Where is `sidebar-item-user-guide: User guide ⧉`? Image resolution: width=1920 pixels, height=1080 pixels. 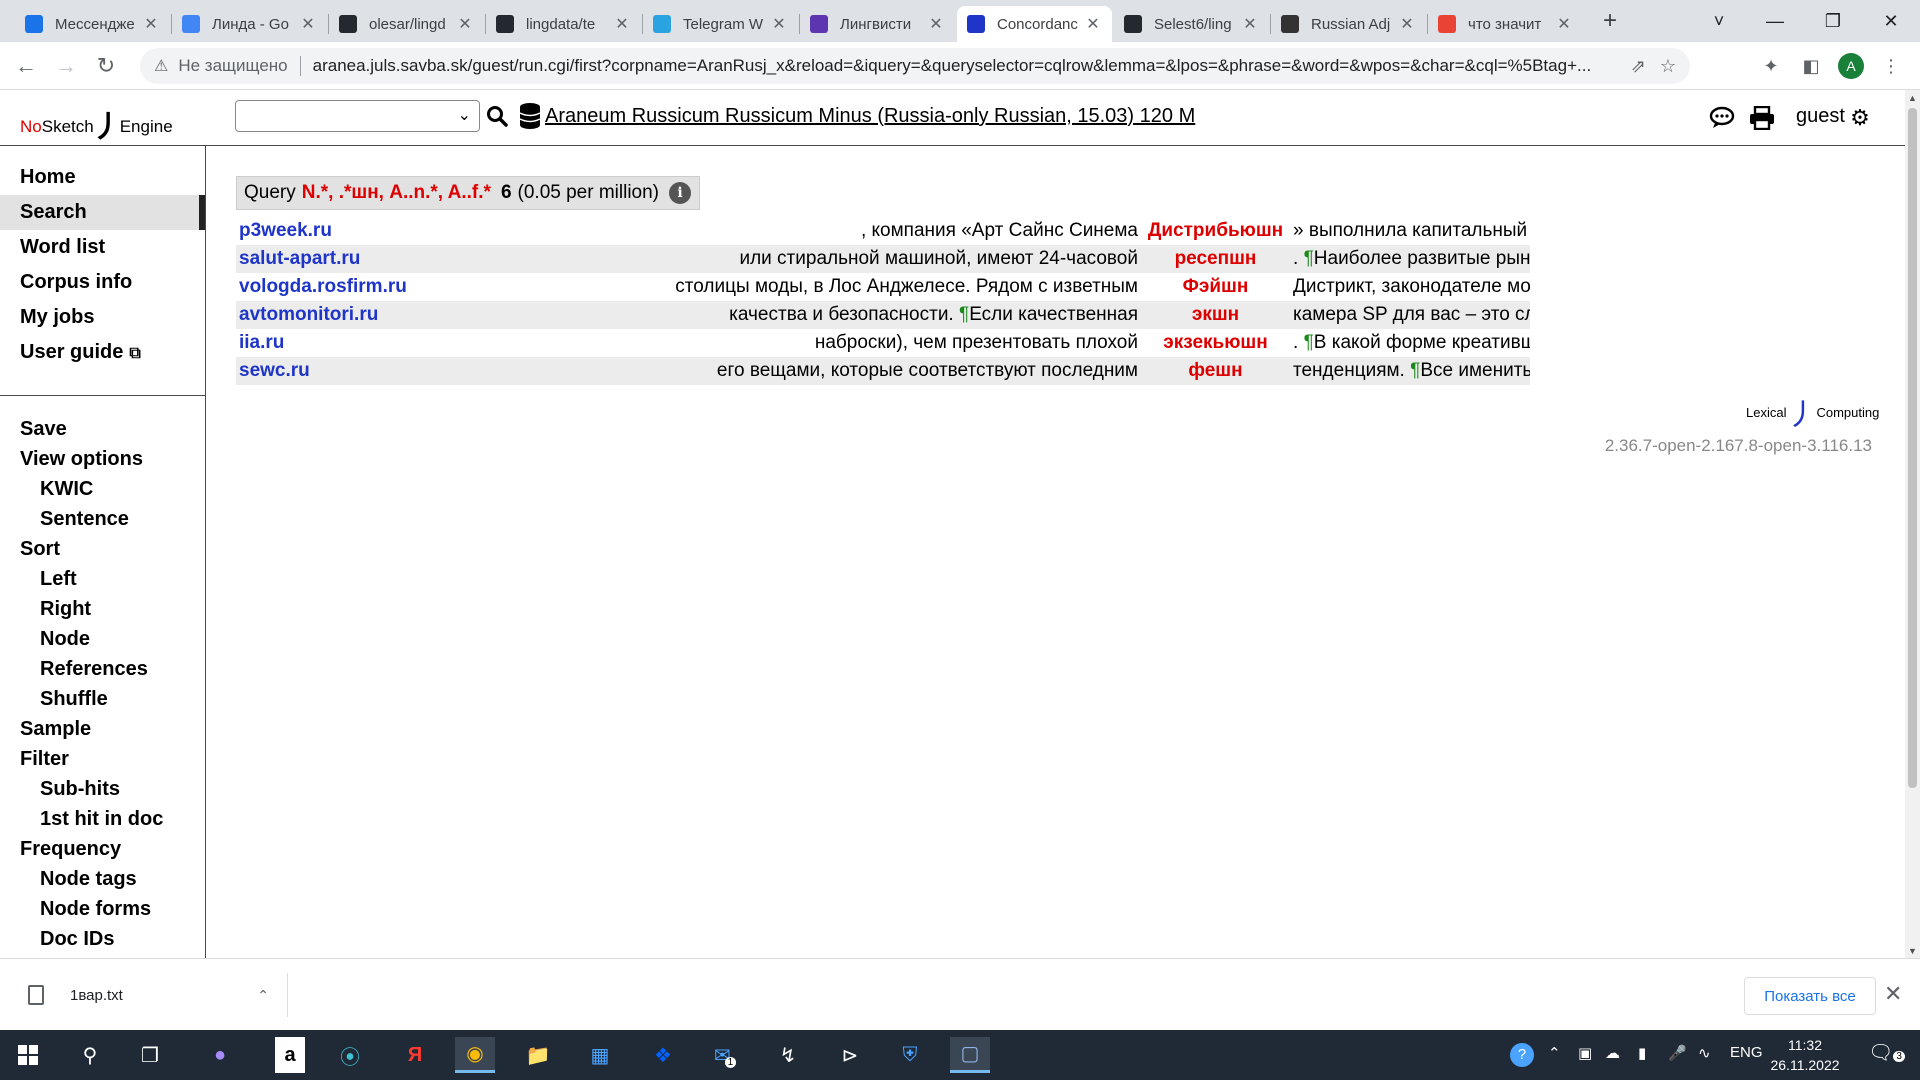
sidebar-item-user-guide: User guide ⧉ is located at coordinates (102, 352).